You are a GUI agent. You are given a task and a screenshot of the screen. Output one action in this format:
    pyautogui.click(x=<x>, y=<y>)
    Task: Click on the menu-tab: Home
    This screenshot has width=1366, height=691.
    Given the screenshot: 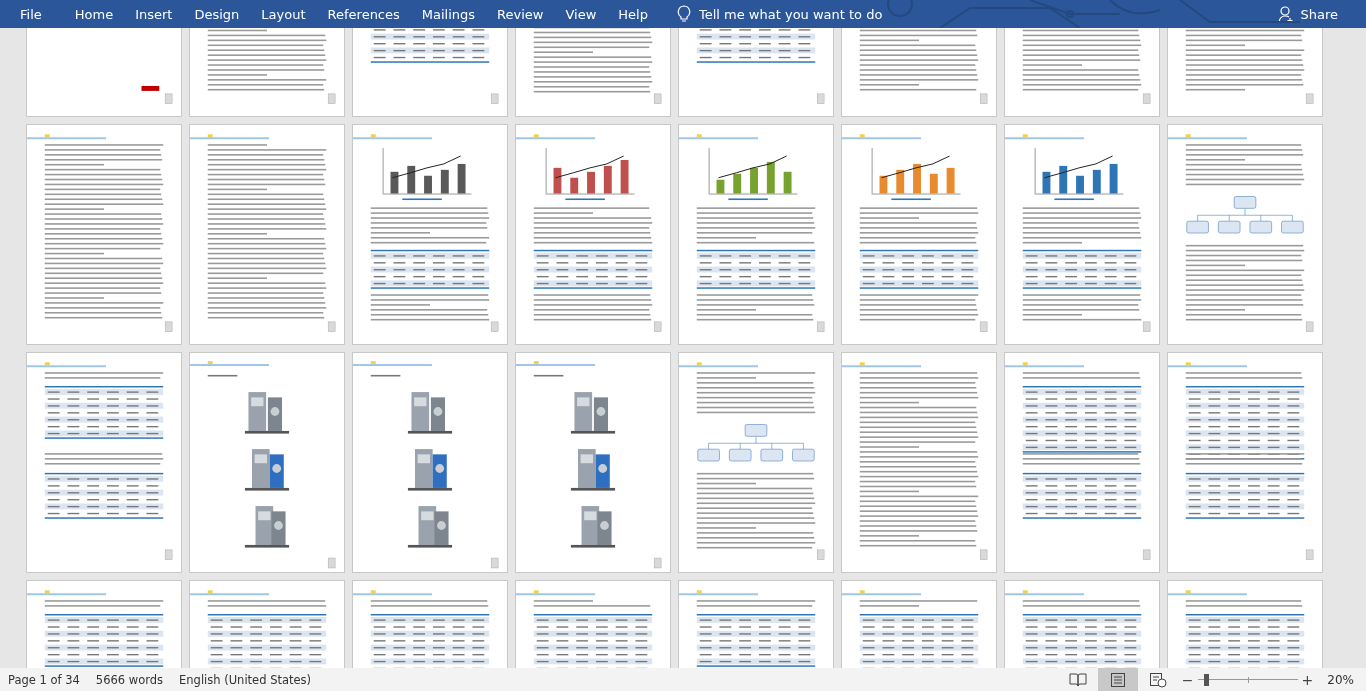 What is the action you would take?
    pyautogui.click(x=94, y=14)
    